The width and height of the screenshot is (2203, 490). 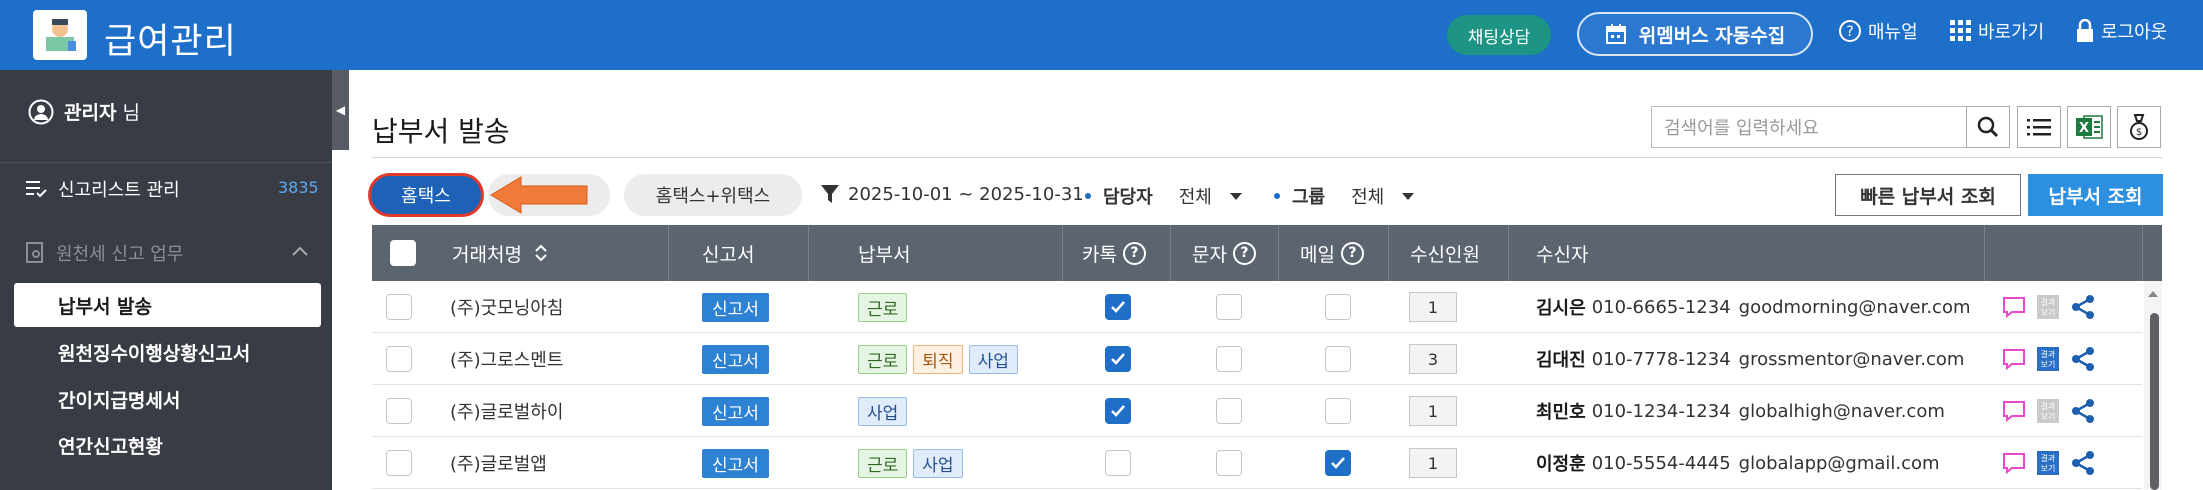 I want to click on sidebar-sub-simple-payment-statement: 간이지급명세서, so click(x=167, y=399).